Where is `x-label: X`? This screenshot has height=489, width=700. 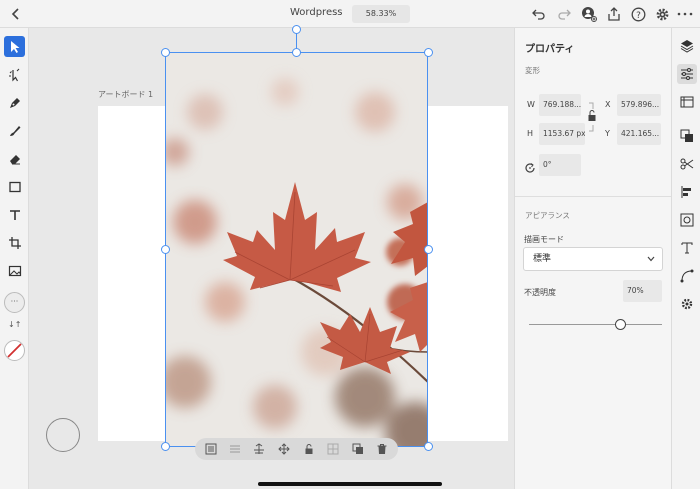
x-label: X is located at coordinates (608, 104).